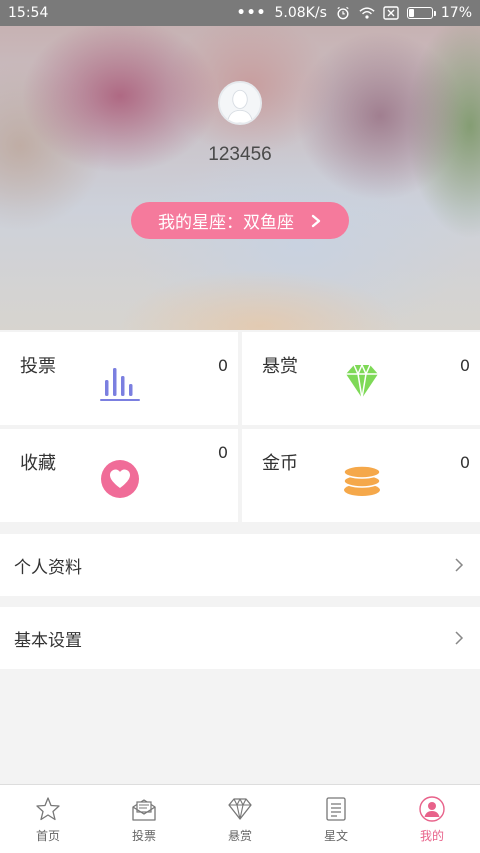 The width and height of the screenshot is (480, 853). What do you see at coordinates (226, 223) in the screenshot?
I see `zodiac-label: 我的星座：双鱼座` at bounding box center [226, 223].